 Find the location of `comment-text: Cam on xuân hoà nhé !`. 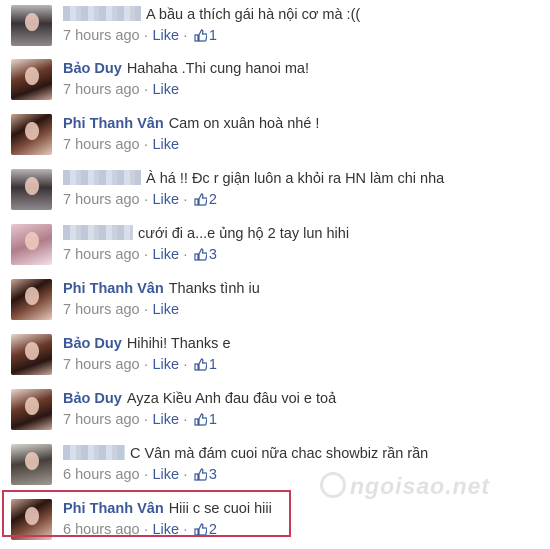

comment-text: Cam on xuân hoà nhé ! is located at coordinates (244, 124).